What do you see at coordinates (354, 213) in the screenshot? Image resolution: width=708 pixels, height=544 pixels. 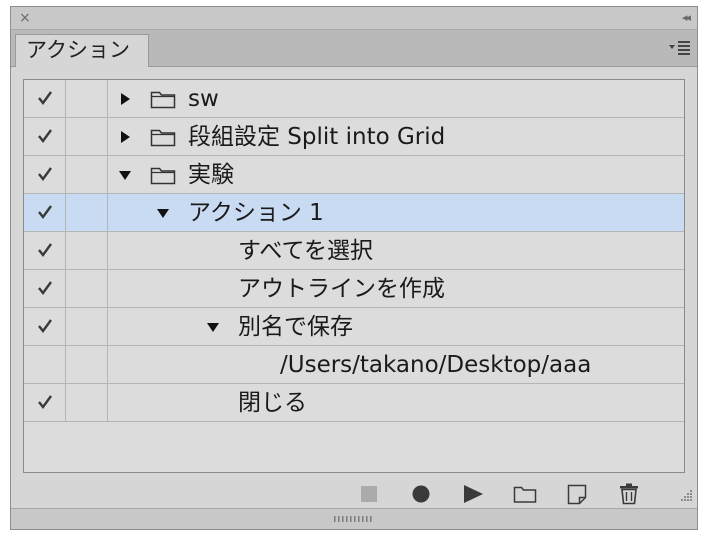 I see `action-row-selected: アクション 1` at bounding box center [354, 213].